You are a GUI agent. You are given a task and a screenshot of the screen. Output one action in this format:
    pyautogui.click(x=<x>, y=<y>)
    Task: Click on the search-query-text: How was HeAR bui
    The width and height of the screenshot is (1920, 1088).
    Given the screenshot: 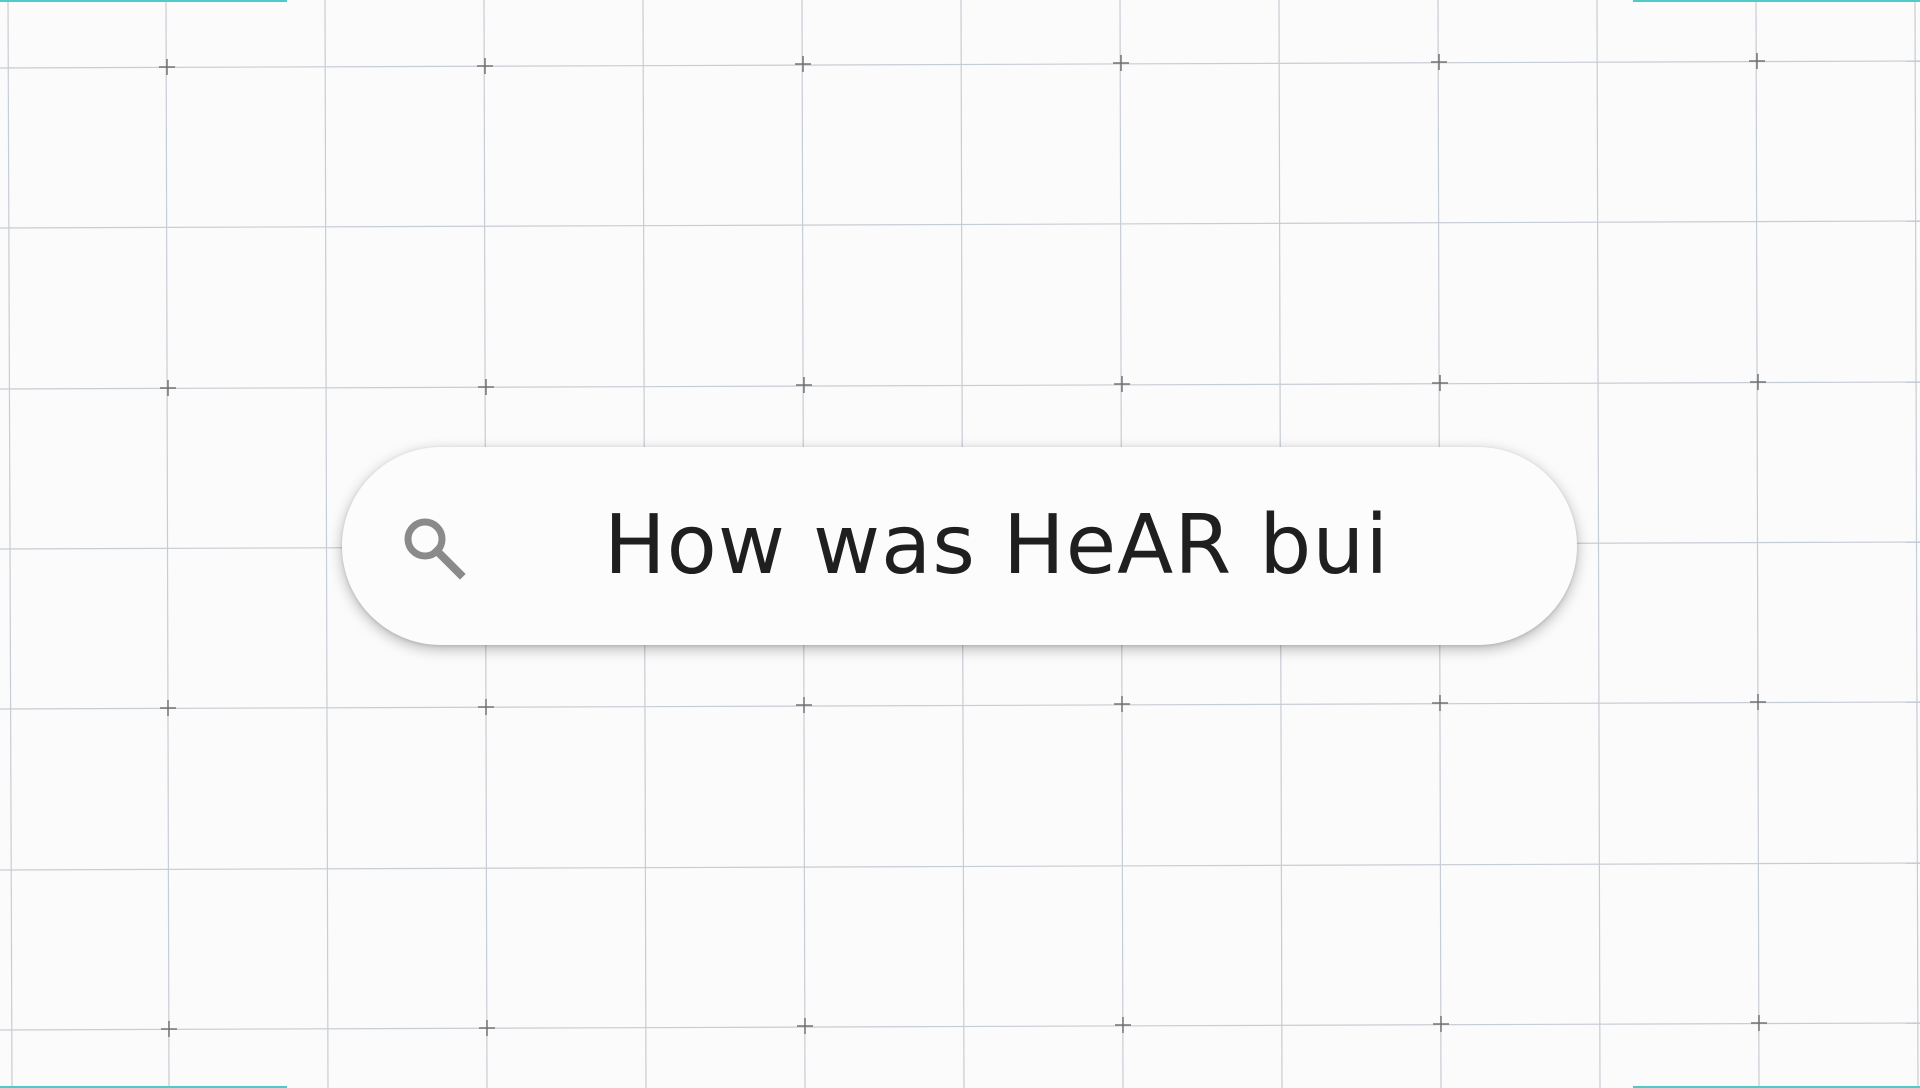 What is the action you would take?
    pyautogui.click(x=996, y=546)
    